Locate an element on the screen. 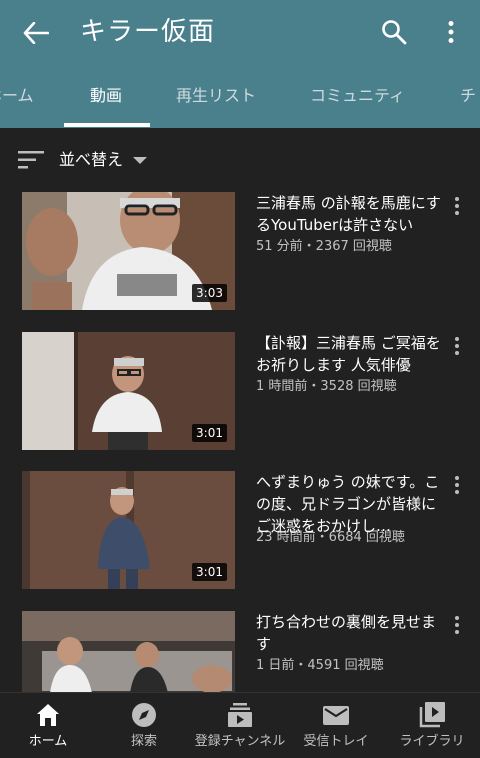 Image resolution: width=480 pixels, height=758 pixels. nav-home: ホーム is located at coordinates (48, 725).